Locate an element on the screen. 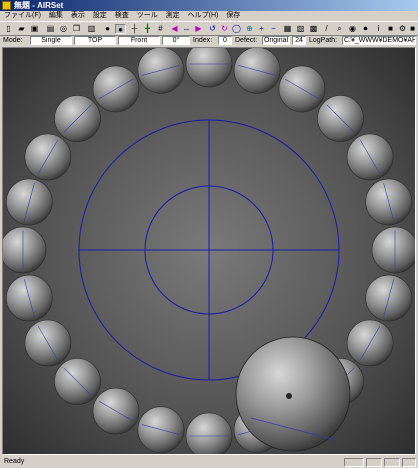  logpath-field: C:¥_WWW¥DEMO¥AHE¥Tool2004¥DEMO is located at coordinates (379, 40).